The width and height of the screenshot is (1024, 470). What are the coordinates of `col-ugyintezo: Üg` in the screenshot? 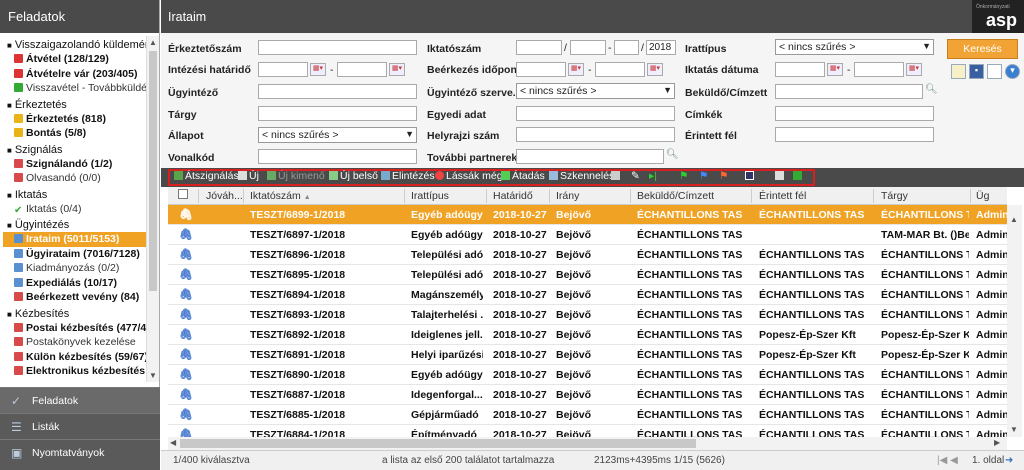 It's located at (982, 196).